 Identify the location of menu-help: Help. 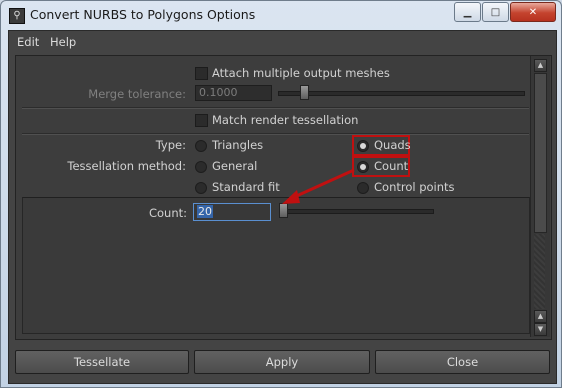
(63, 42).